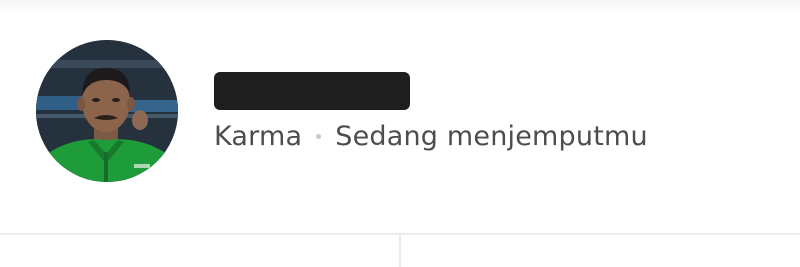 Image resolution: width=800 pixels, height=267 pixels. I want to click on driver-avatar, so click(107, 111).